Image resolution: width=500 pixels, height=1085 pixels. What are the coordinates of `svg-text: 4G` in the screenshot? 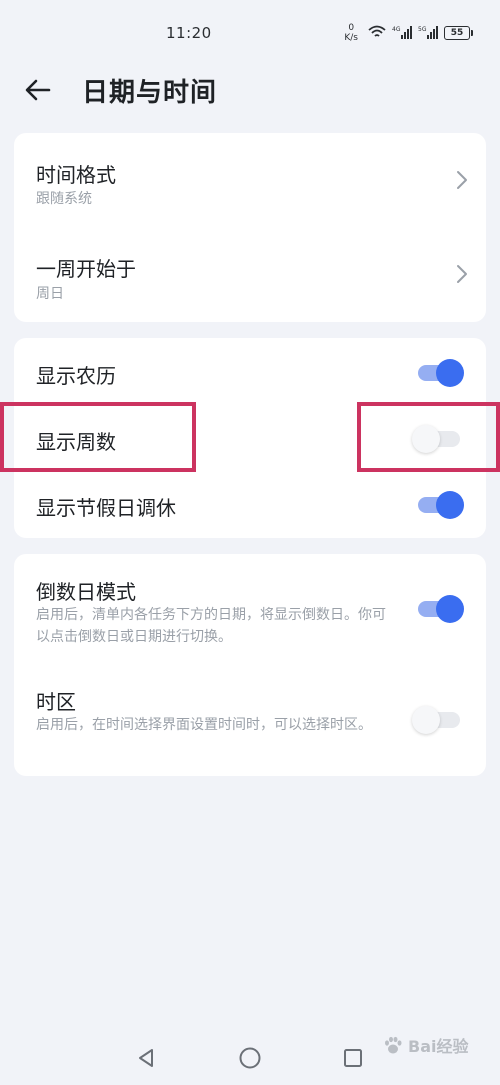 It's located at (396, 29).